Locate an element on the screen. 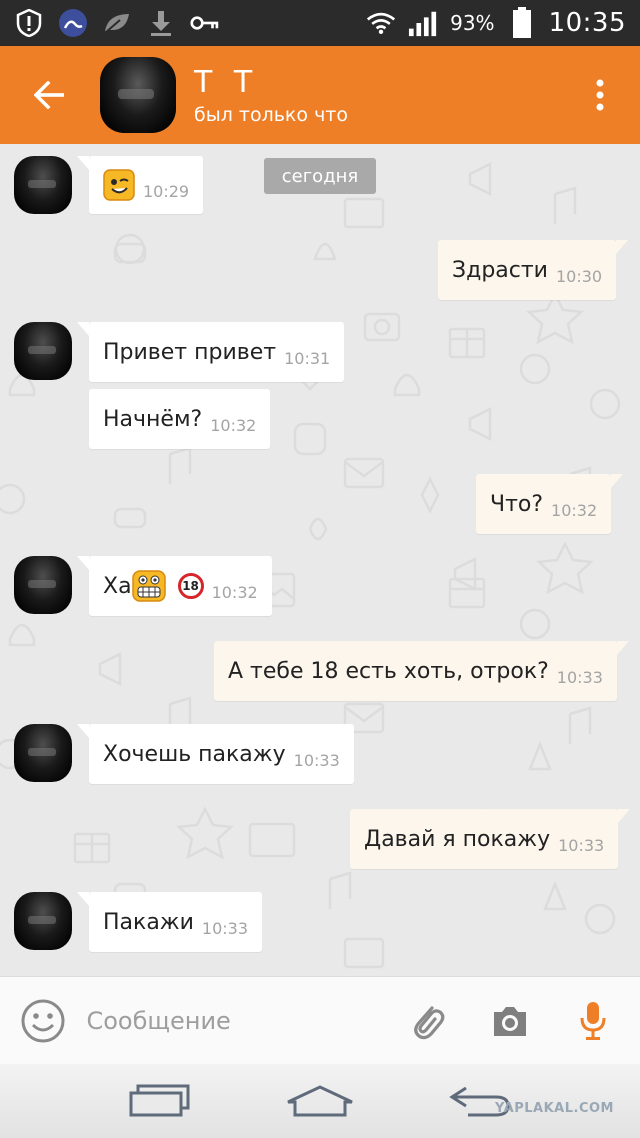  back-button is located at coordinates (50, 95).